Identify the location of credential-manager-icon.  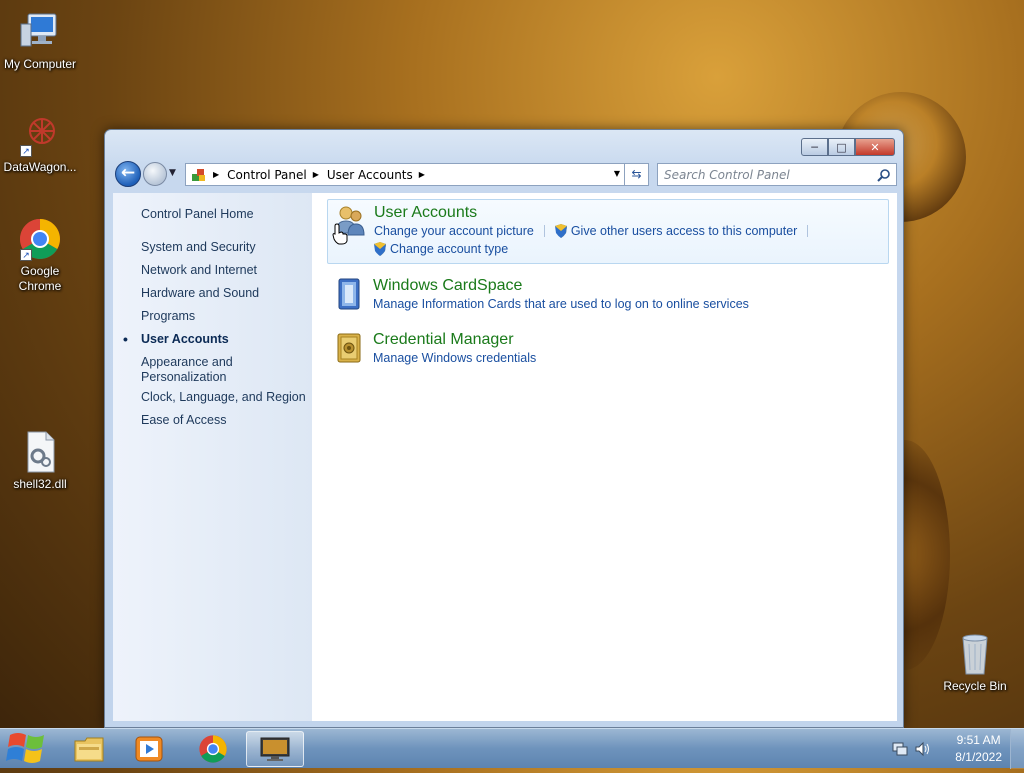
(349, 348).